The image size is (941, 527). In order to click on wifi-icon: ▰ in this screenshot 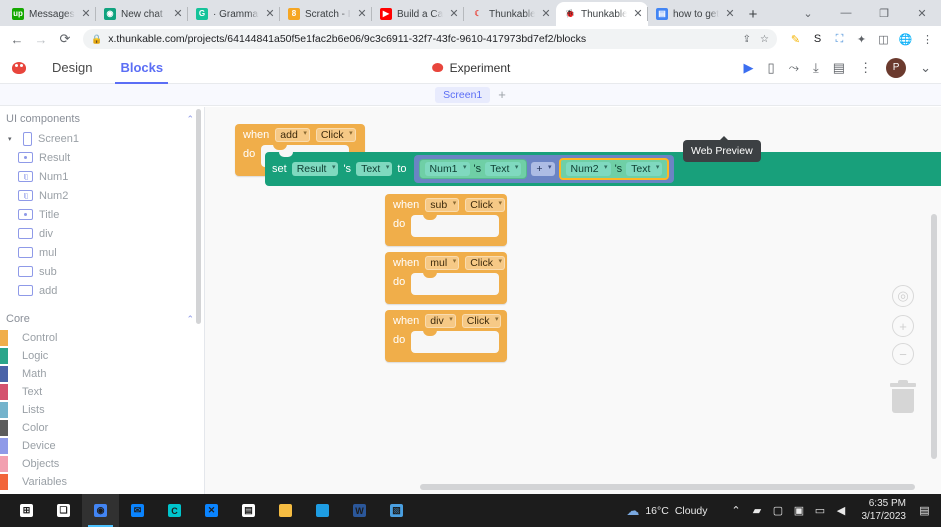, I will do `click(757, 510)`.